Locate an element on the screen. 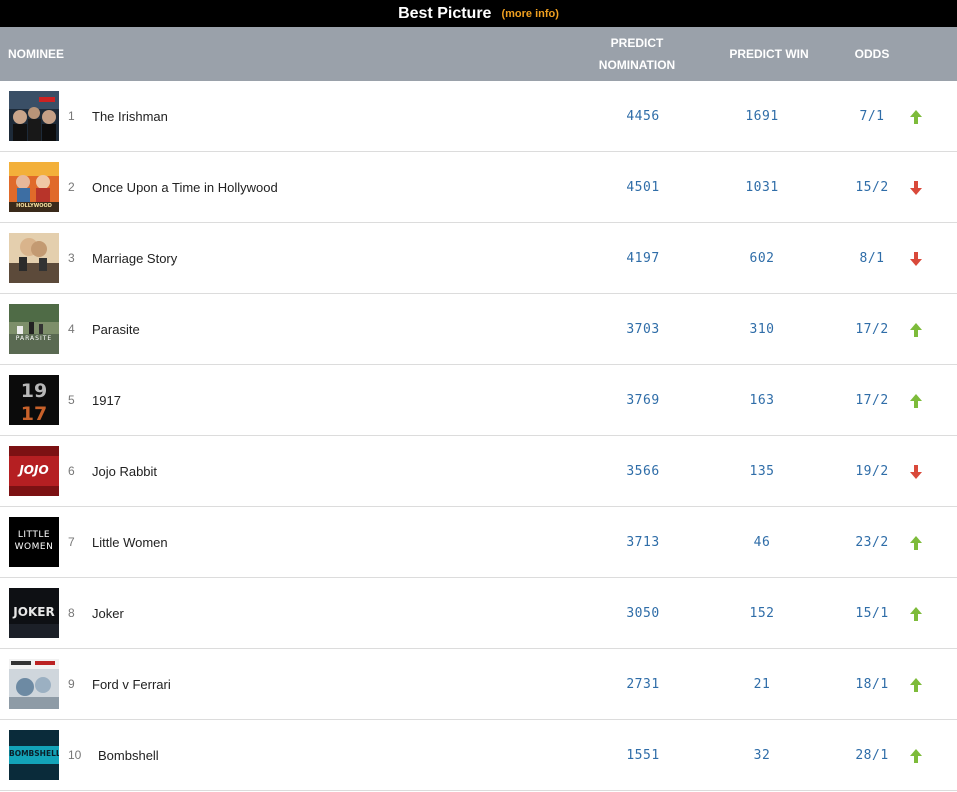 The width and height of the screenshot is (957, 792). column-header-nominee: NOMINEE is located at coordinates (36, 54).